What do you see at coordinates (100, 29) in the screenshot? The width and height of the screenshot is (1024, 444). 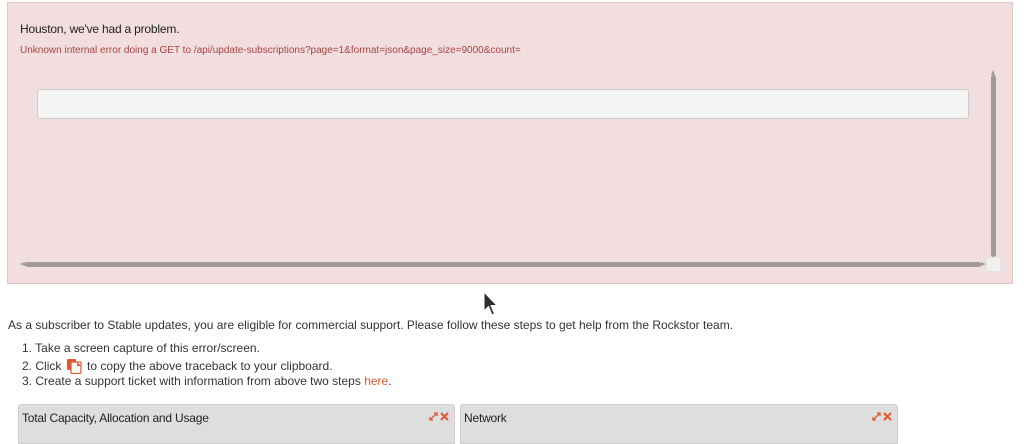 I see `error-title: Houston, we've had a problem.` at bounding box center [100, 29].